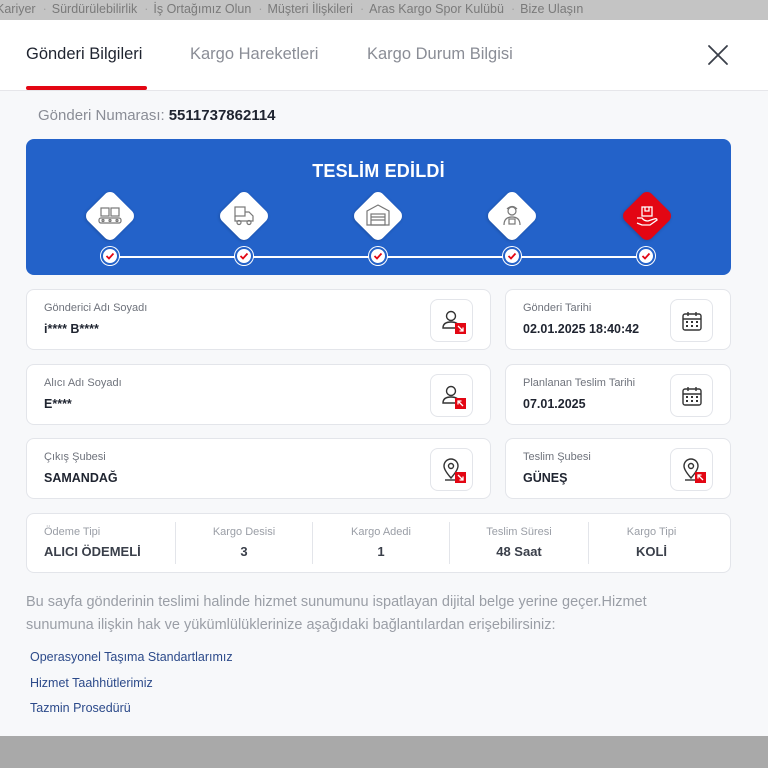  Describe the element at coordinates (258, 394) in the screenshot. I see `receiver-name-card: Alıcı Adı Soyadı E****` at that location.